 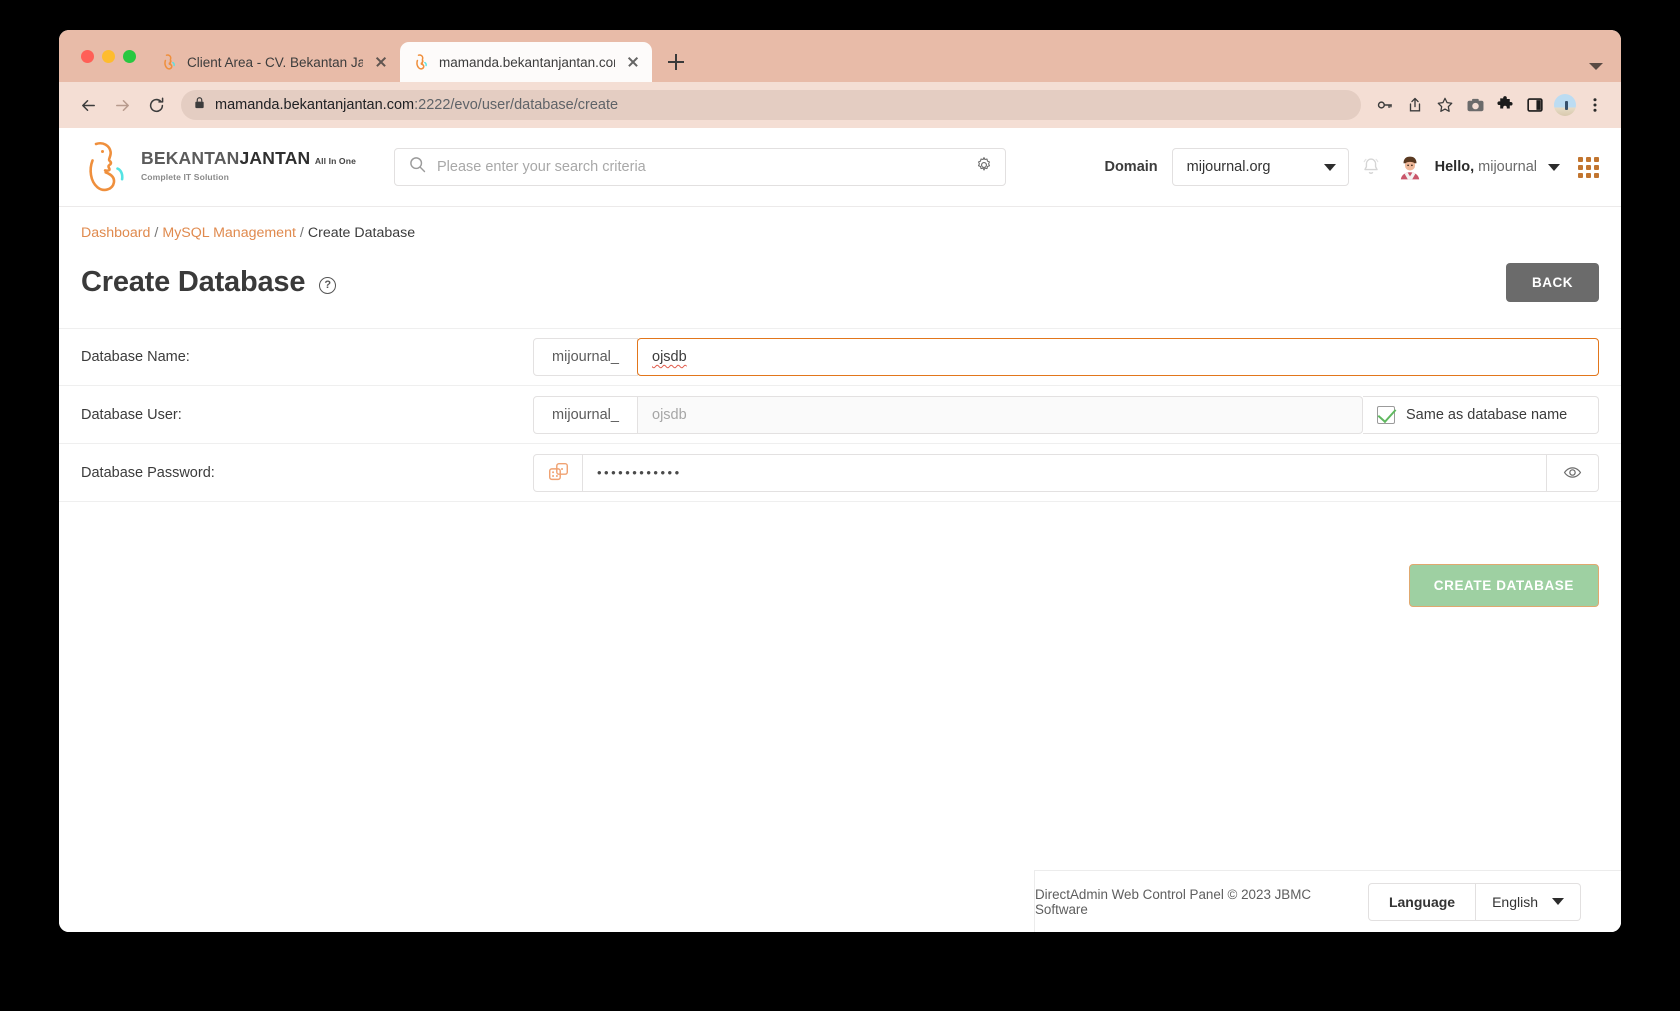 I want to click on browser-menu-icon, so click(x=1595, y=105).